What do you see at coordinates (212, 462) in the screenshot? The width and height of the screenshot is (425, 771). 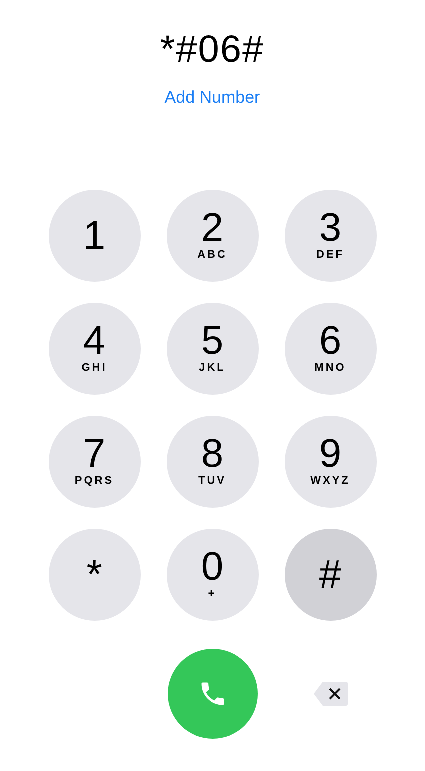 I see `dial-key: 8 TUV` at bounding box center [212, 462].